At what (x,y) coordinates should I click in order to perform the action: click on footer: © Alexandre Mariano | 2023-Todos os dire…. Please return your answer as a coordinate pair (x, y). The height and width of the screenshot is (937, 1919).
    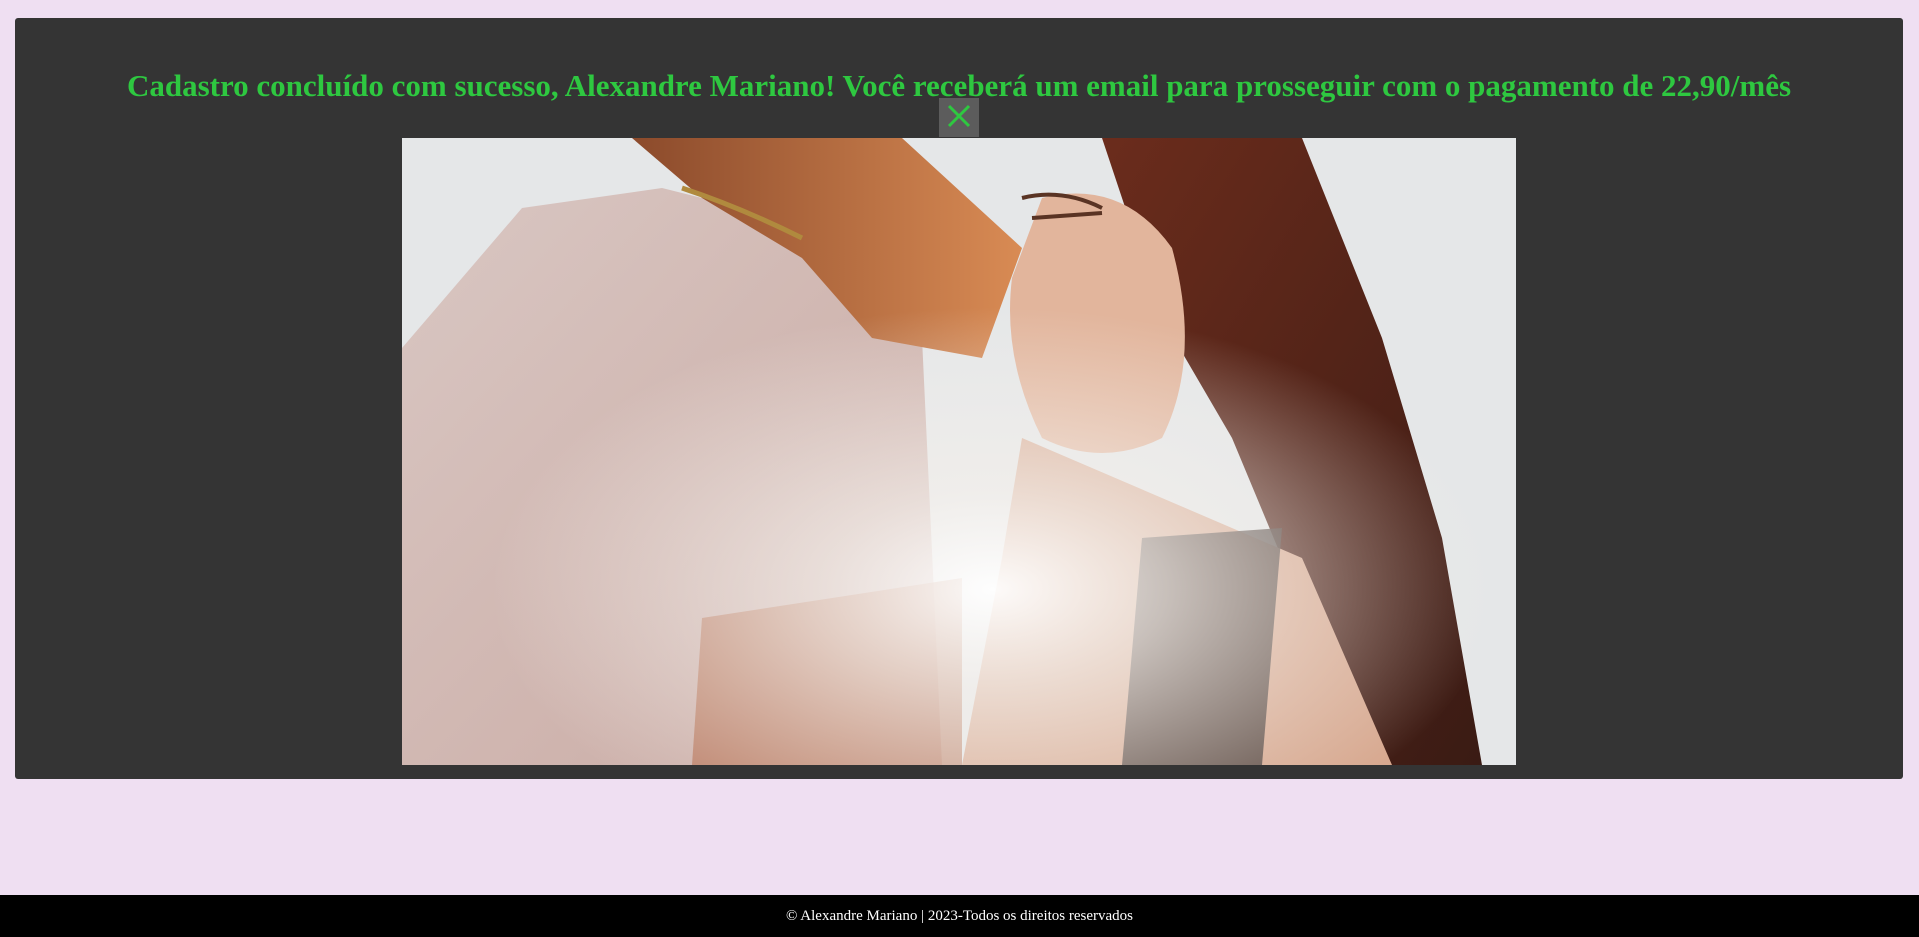
    Looking at the image, I should click on (959, 916).